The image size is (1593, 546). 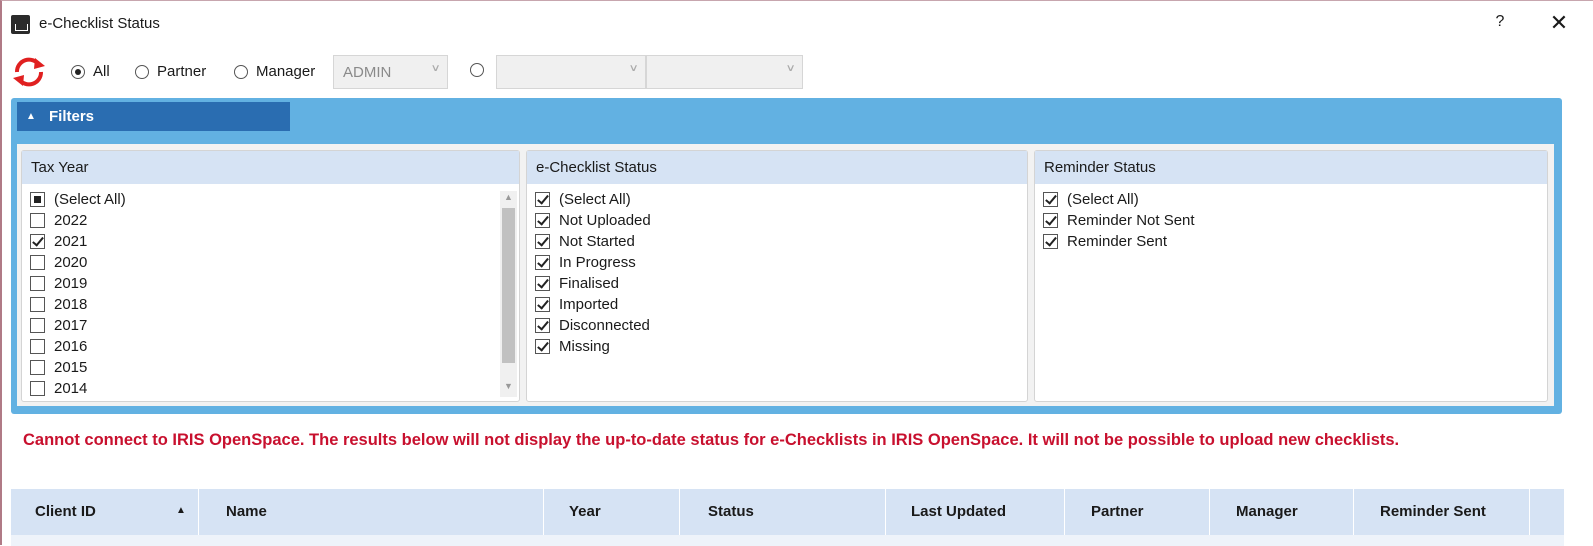 I want to click on tax-year-item-label: 2016, so click(x=71, y=346).